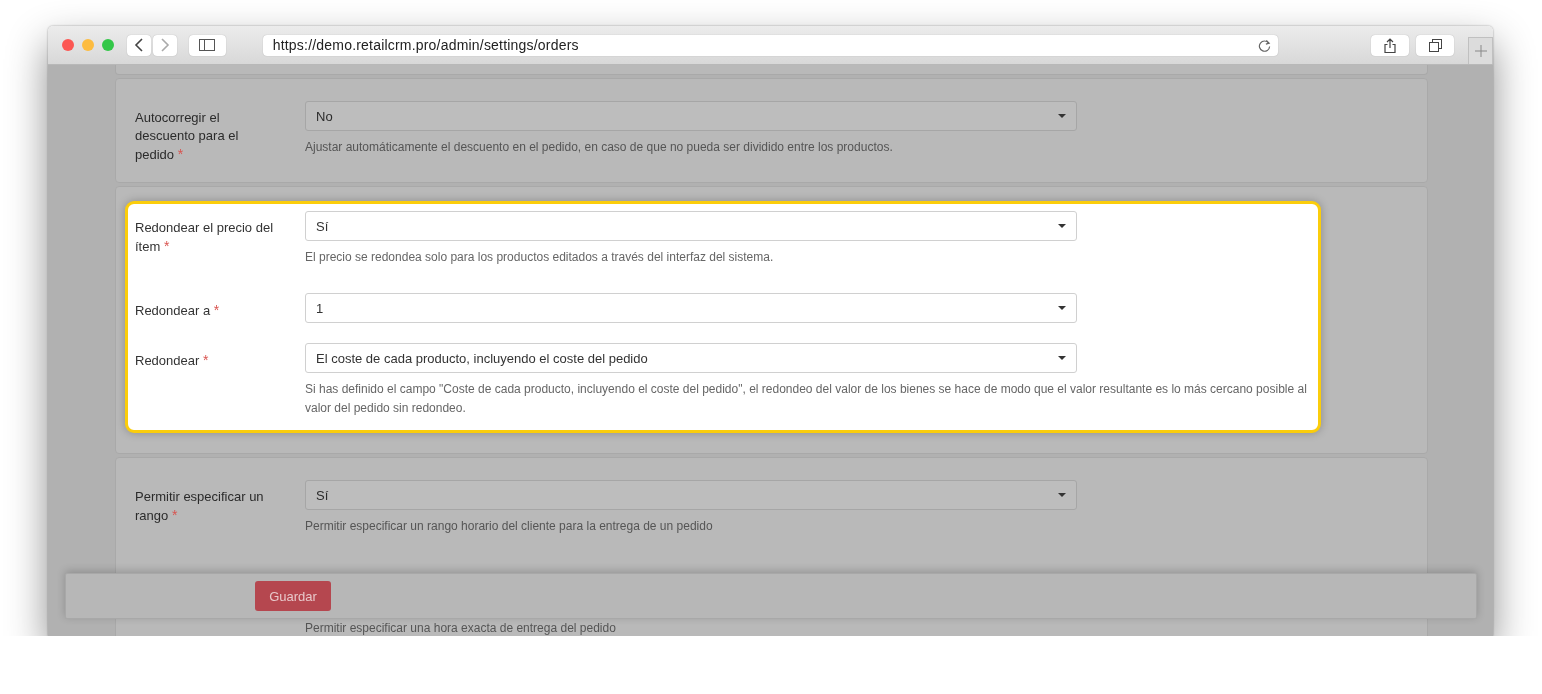 This screenshot has height=694, width=1542. What do you see at coordinates (509, 526) in the screenshot?
I see `help-text: Permitir especificar un rango horario del cliente para la entrega de un pedido` at bounding box center [509, 526].